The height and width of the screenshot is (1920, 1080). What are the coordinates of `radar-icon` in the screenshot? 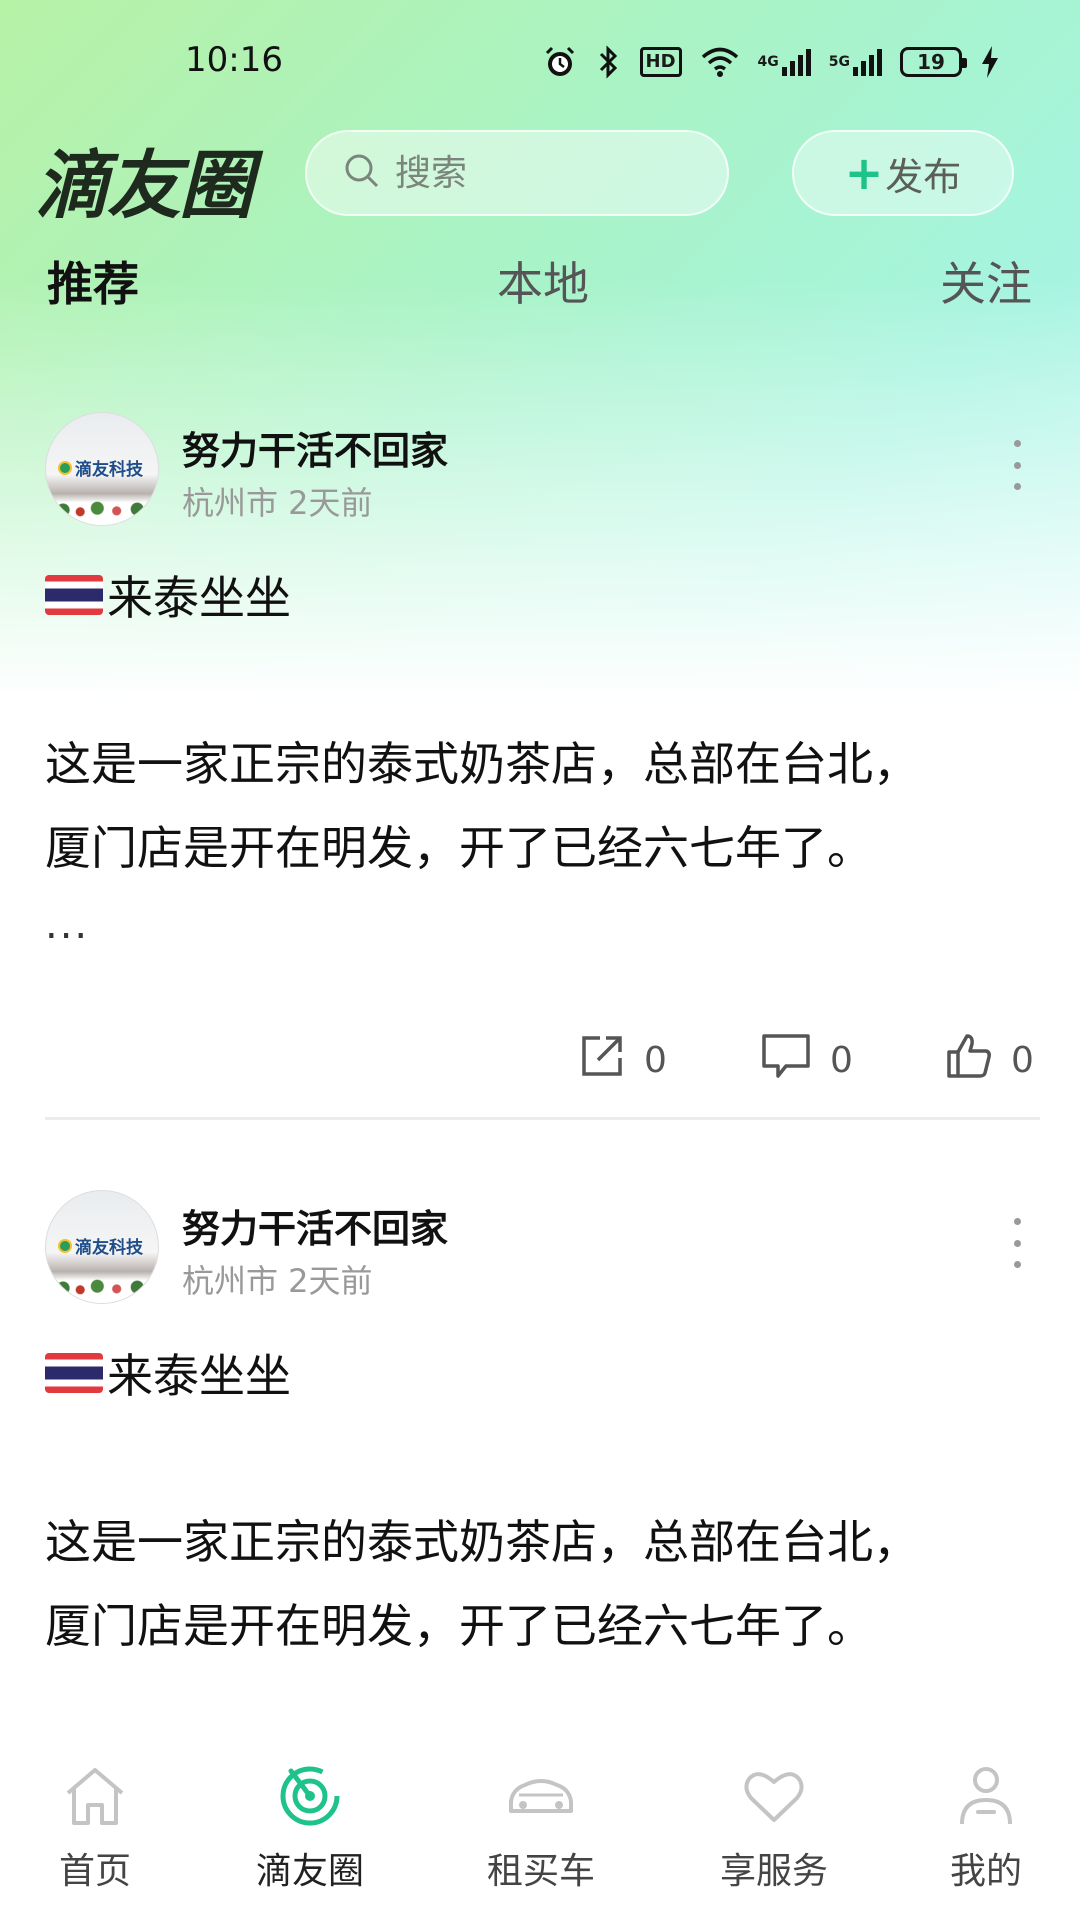 It's located at (310, 1796).